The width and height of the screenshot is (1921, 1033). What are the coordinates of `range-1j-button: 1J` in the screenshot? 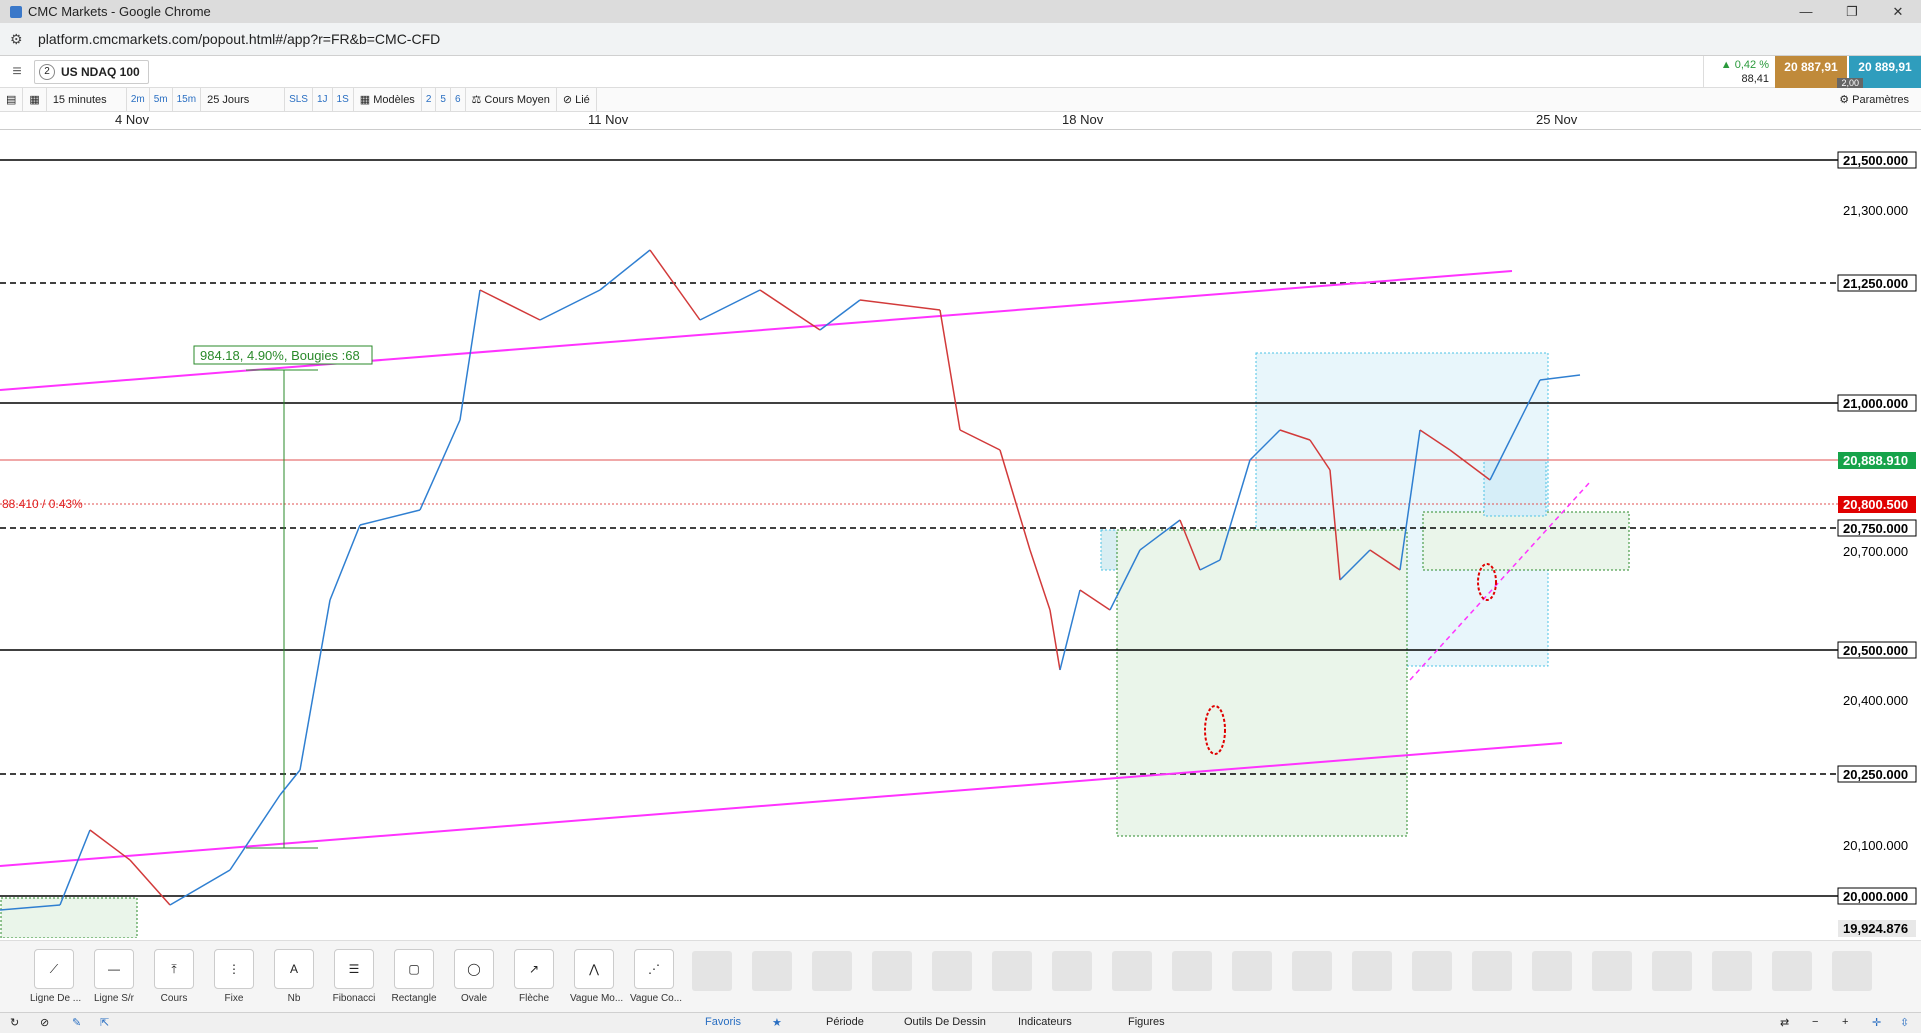 It's located at (323, 99).